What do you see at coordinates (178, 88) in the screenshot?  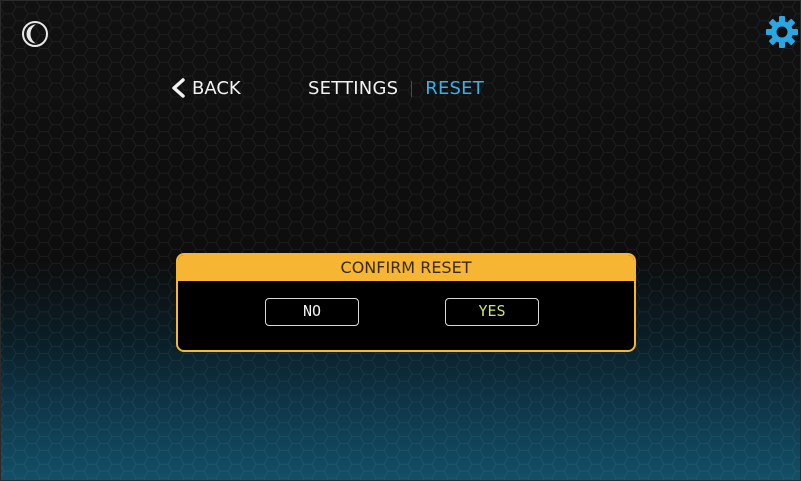 I see `chevron-left-icon` at bounding box center [178, 88].